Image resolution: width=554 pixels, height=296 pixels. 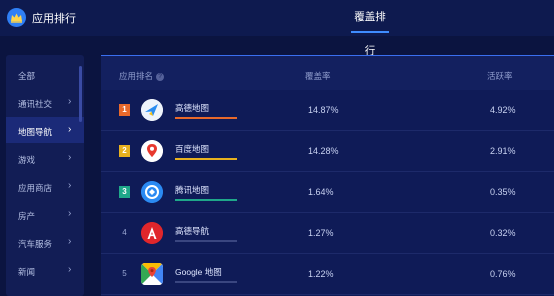 I want to click on active-rate-value: 0.76%, so click(x=503, y=274).